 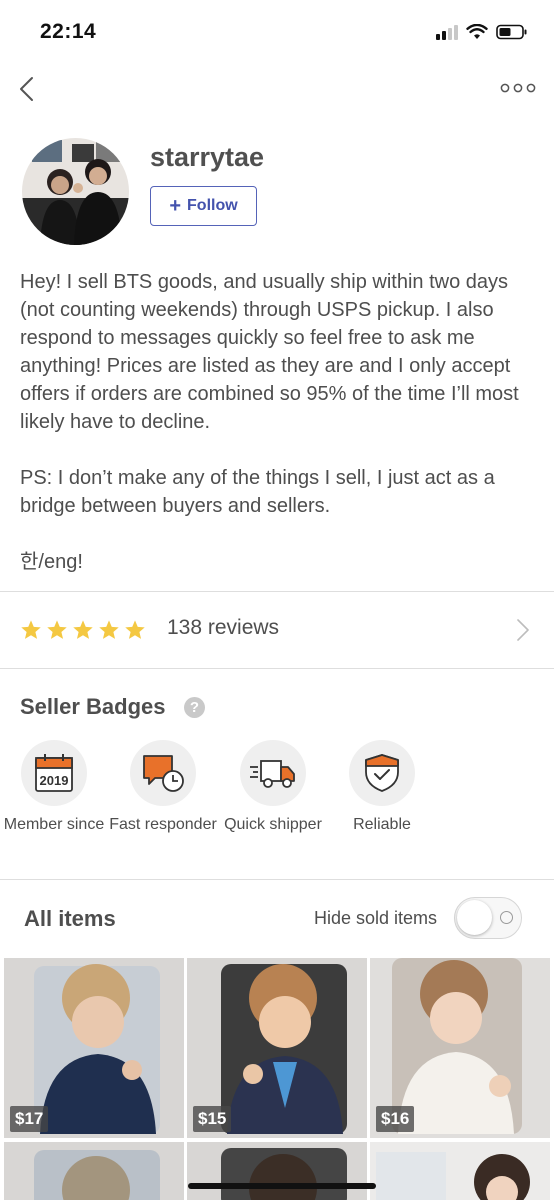 I want to click on more-options-icon, so click(x=518, y=88).